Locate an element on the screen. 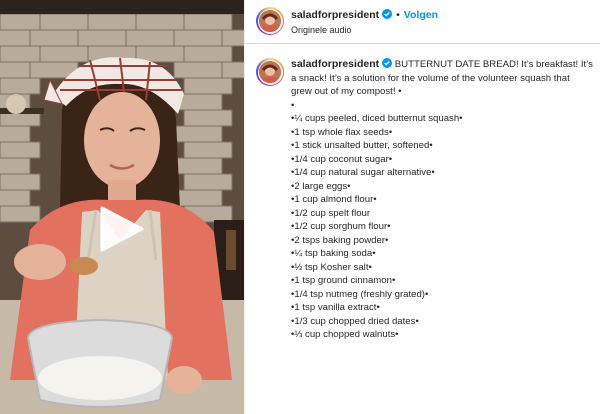 This screenshot has width=600, height=414. play-icon is located at coordinates (122, 229).